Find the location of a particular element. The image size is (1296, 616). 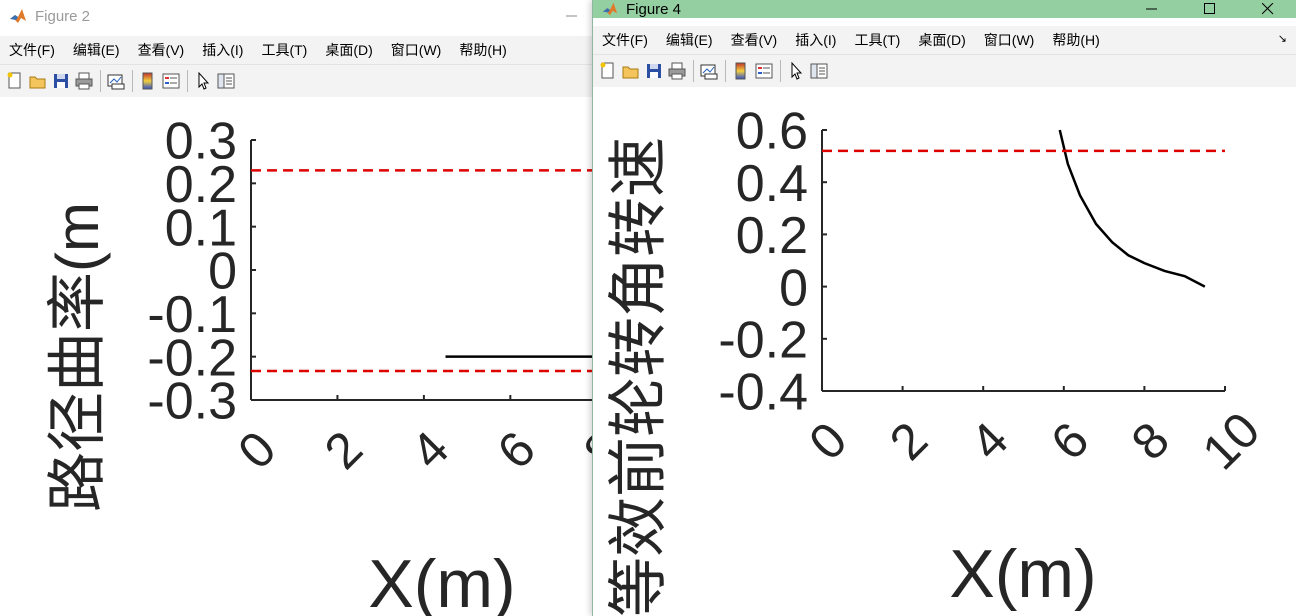

figure-2-menubar: 文件(F) 编辑(E) 查看(V) 插入(I) 工具(T) 桌面(D) 窗口(W) 帮助(H) is located at coordinates (300, 50).